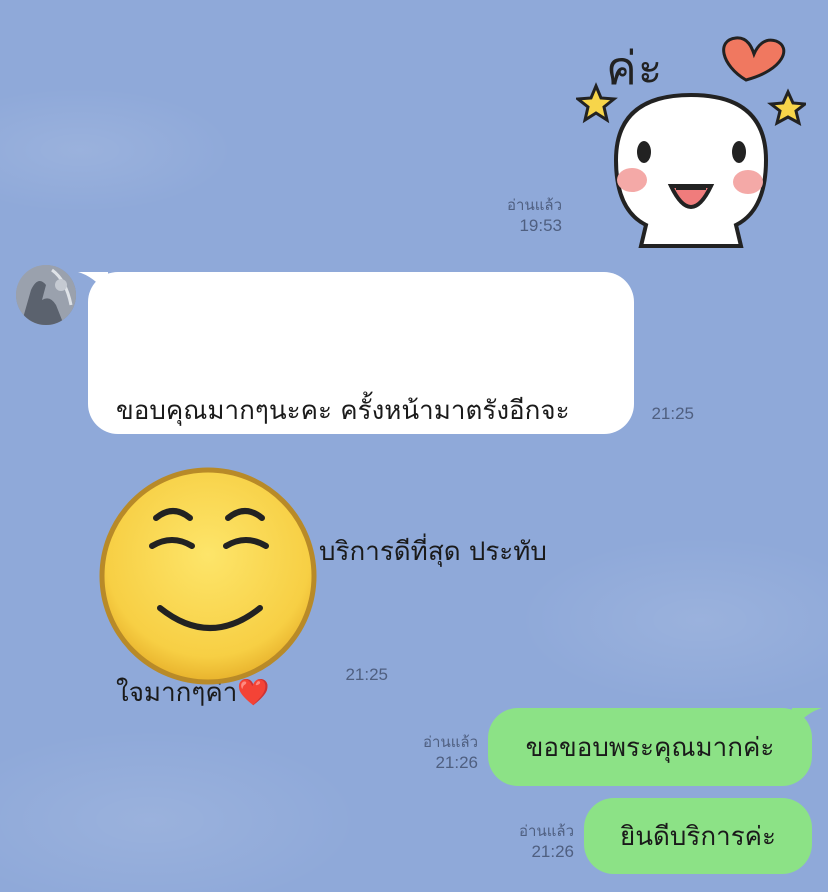  I want to click on smiling-face-emoji-icon, so click(208, 576).